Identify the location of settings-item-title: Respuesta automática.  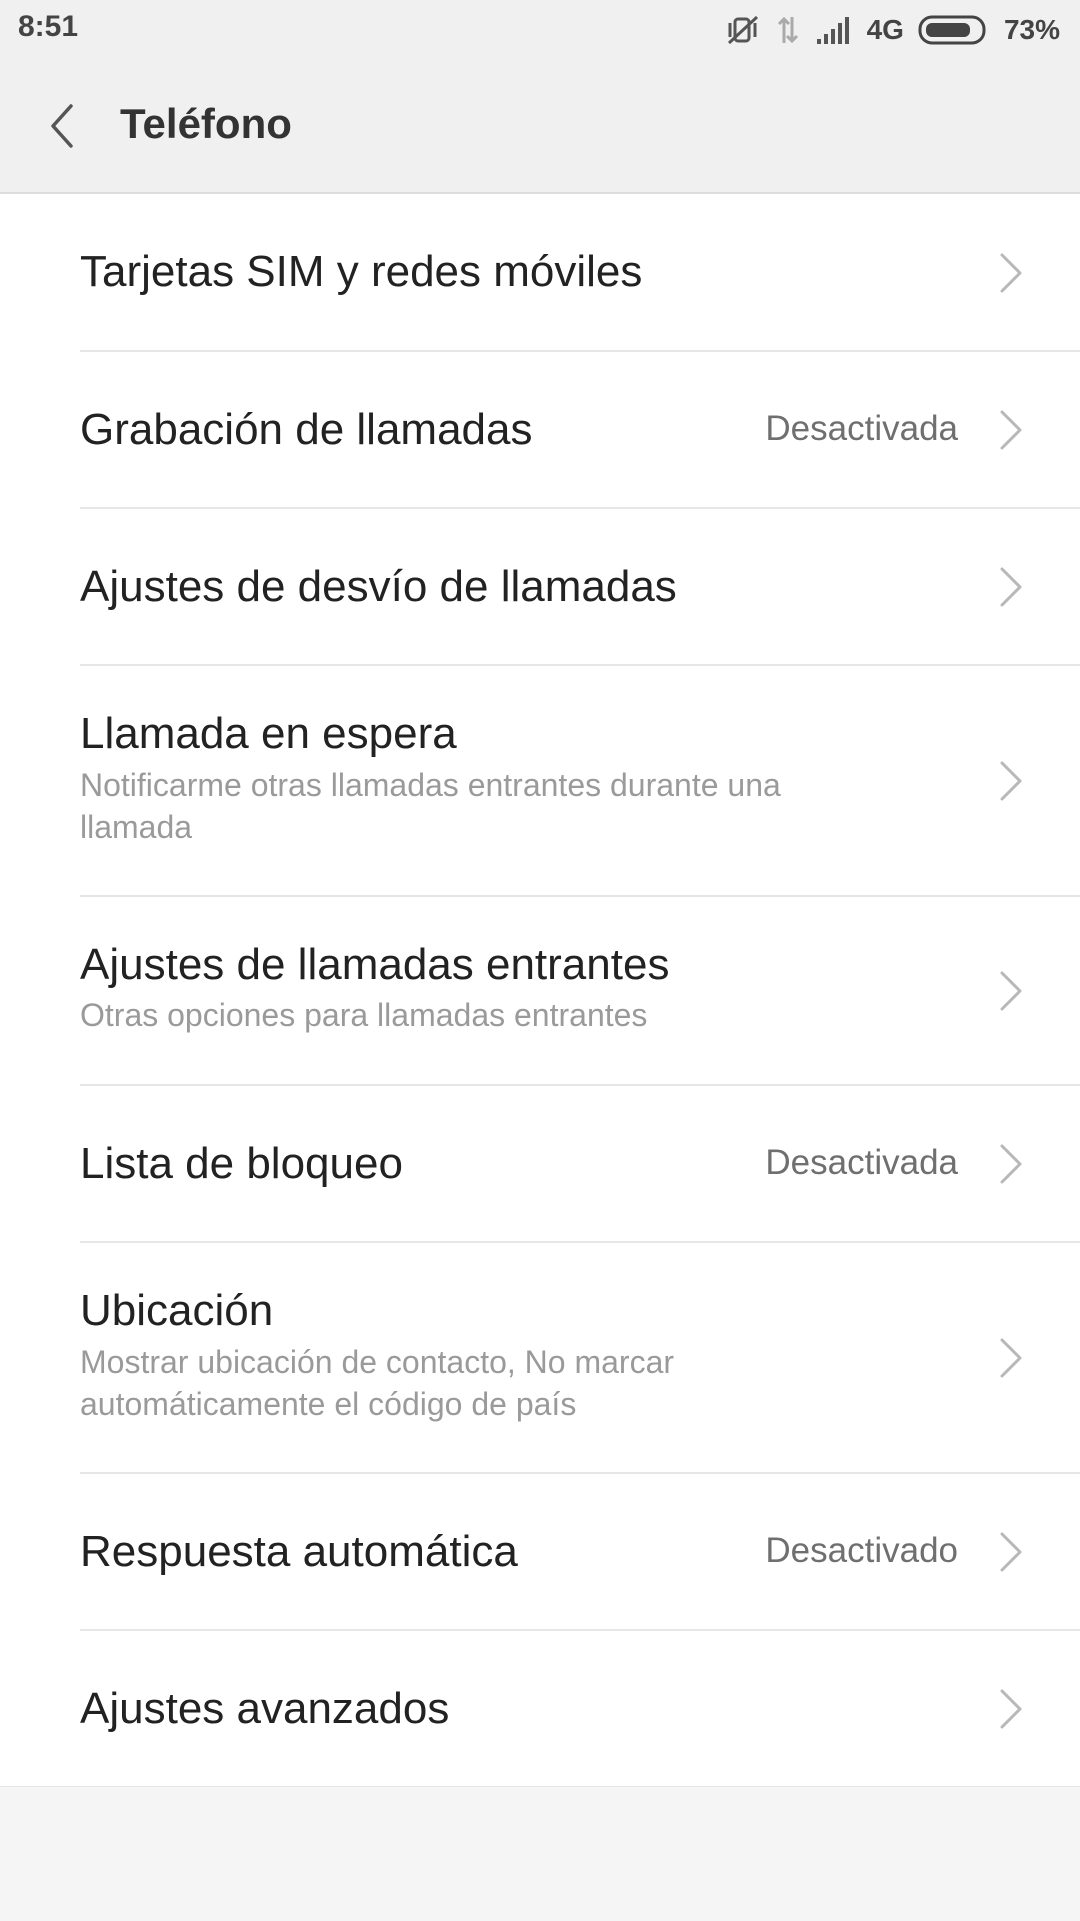
(299, 1551).